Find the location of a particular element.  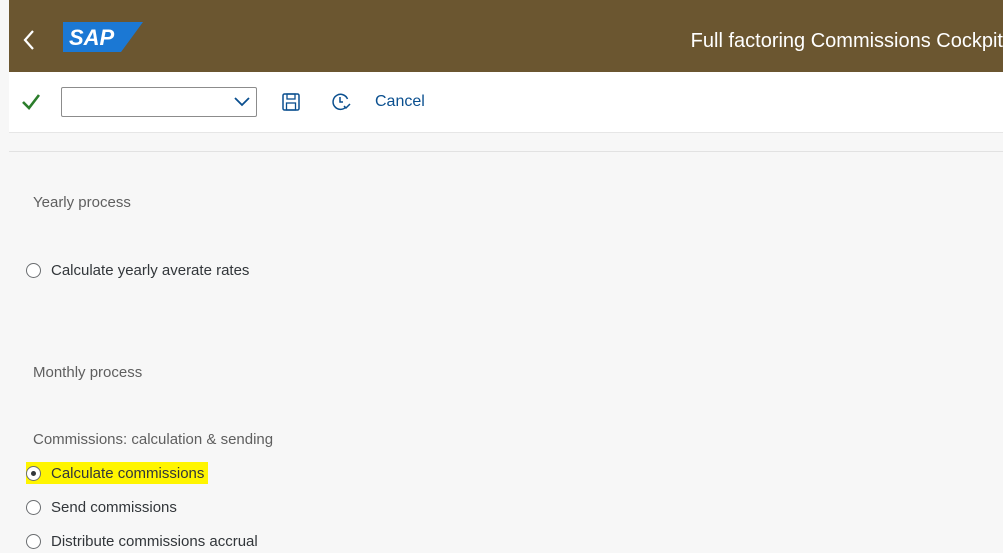

shell-header: SAP Full factoring Commissions Cockpit is located at coordinates (506, 36).